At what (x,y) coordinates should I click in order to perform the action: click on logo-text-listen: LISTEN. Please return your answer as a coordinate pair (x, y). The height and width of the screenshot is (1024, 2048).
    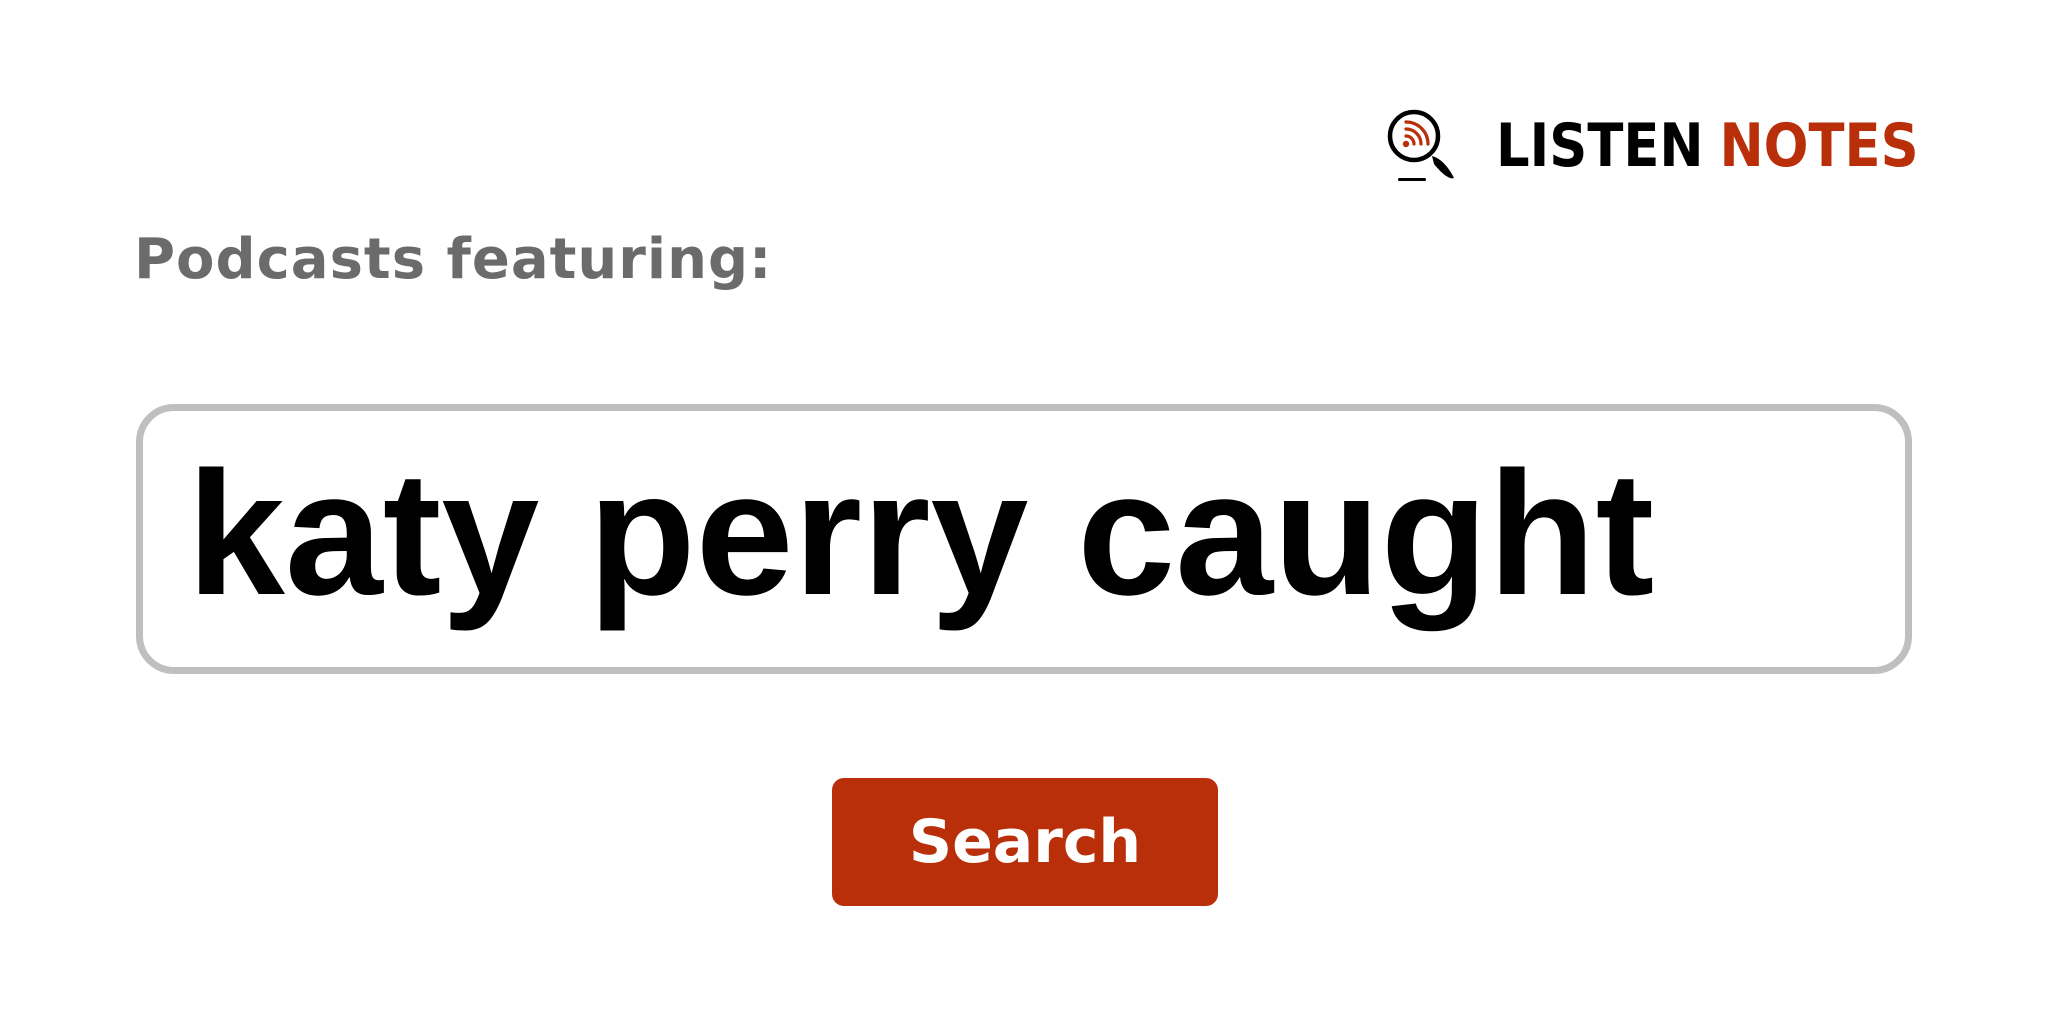
    Looking at the image, I should click on (1600, 146).